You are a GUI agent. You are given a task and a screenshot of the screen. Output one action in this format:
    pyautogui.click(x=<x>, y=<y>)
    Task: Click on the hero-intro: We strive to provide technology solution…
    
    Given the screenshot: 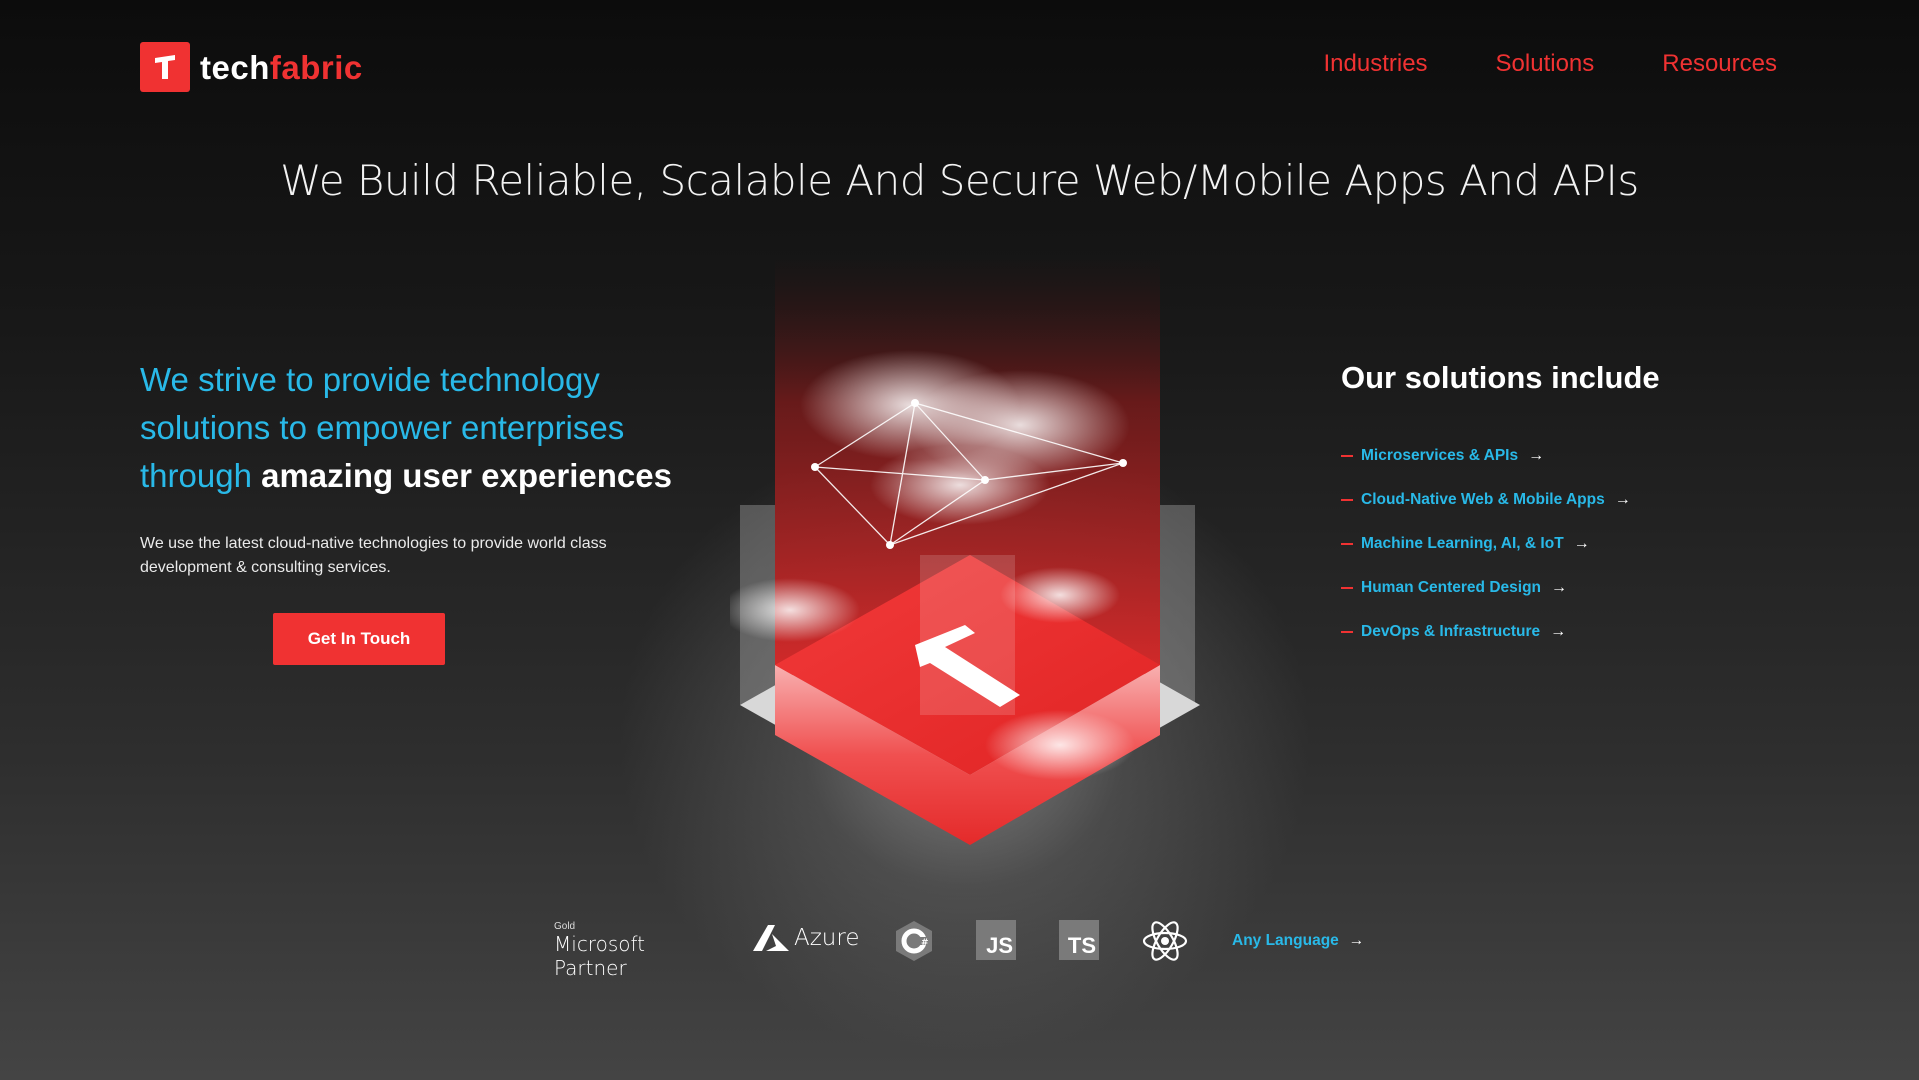 What is the action you would take?
    pyautogui.click(x=420, y=428)
    